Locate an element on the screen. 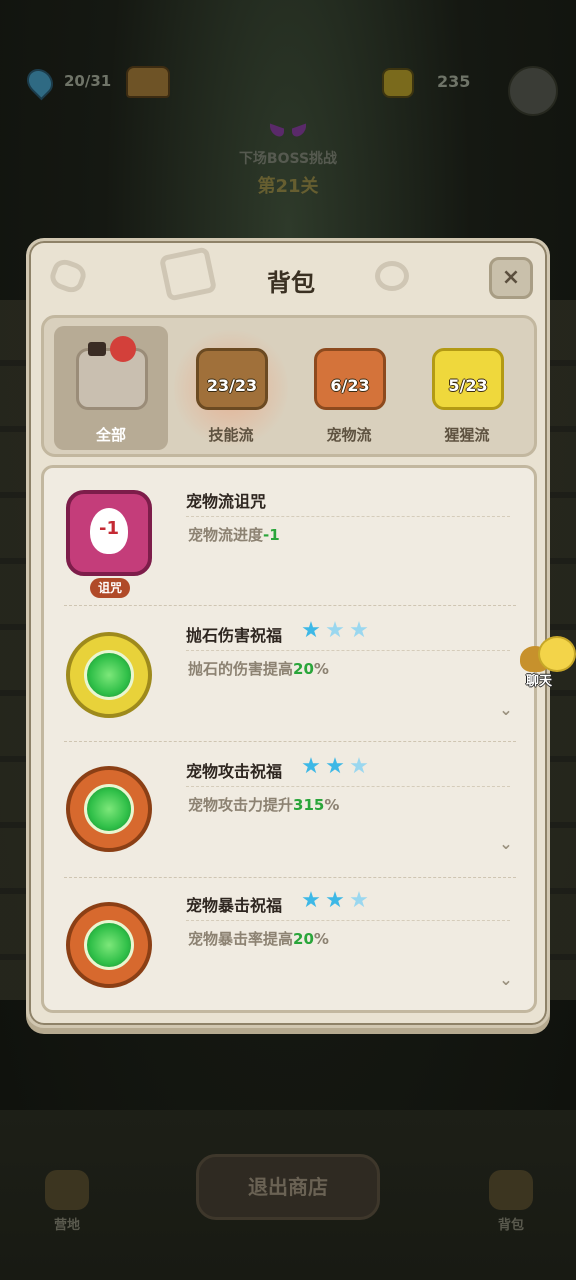 The width and height of the screenshot is (576, 1280). tab-ape: 5/23 猩猩流 is located at coordinates (467, 388).